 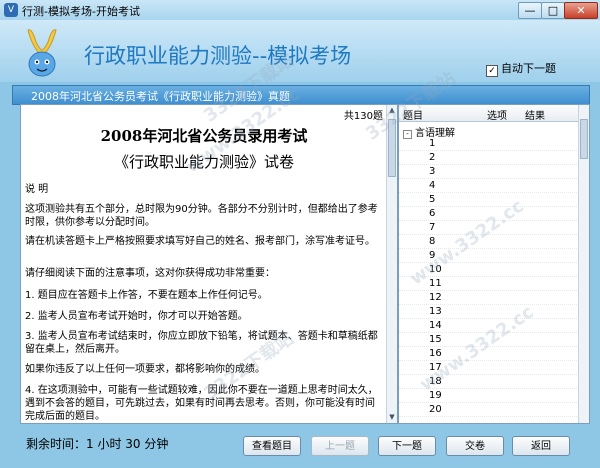 I want to click on question-number: 8, so click(x=432, y=241).